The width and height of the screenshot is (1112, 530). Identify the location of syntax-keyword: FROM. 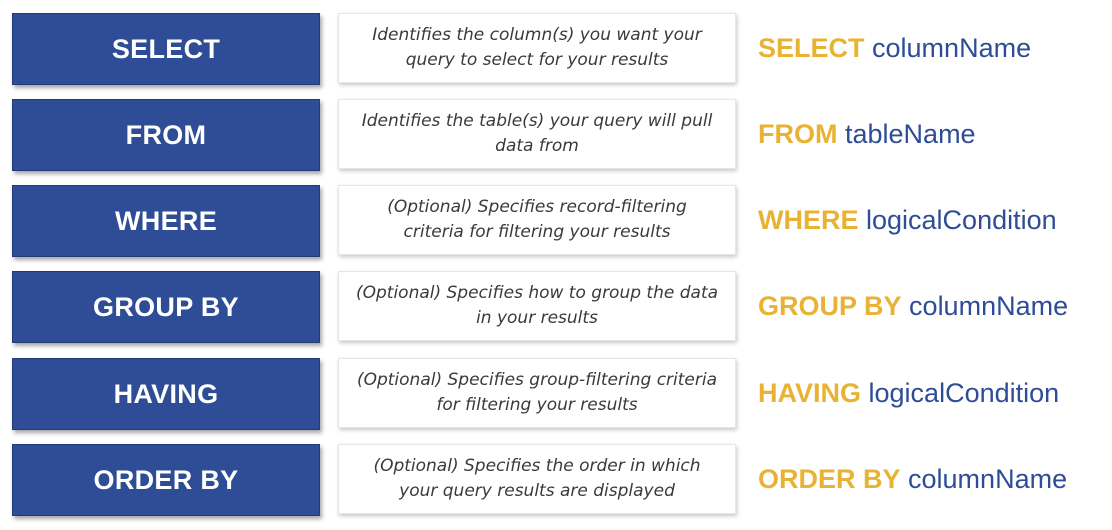
(798, 133).